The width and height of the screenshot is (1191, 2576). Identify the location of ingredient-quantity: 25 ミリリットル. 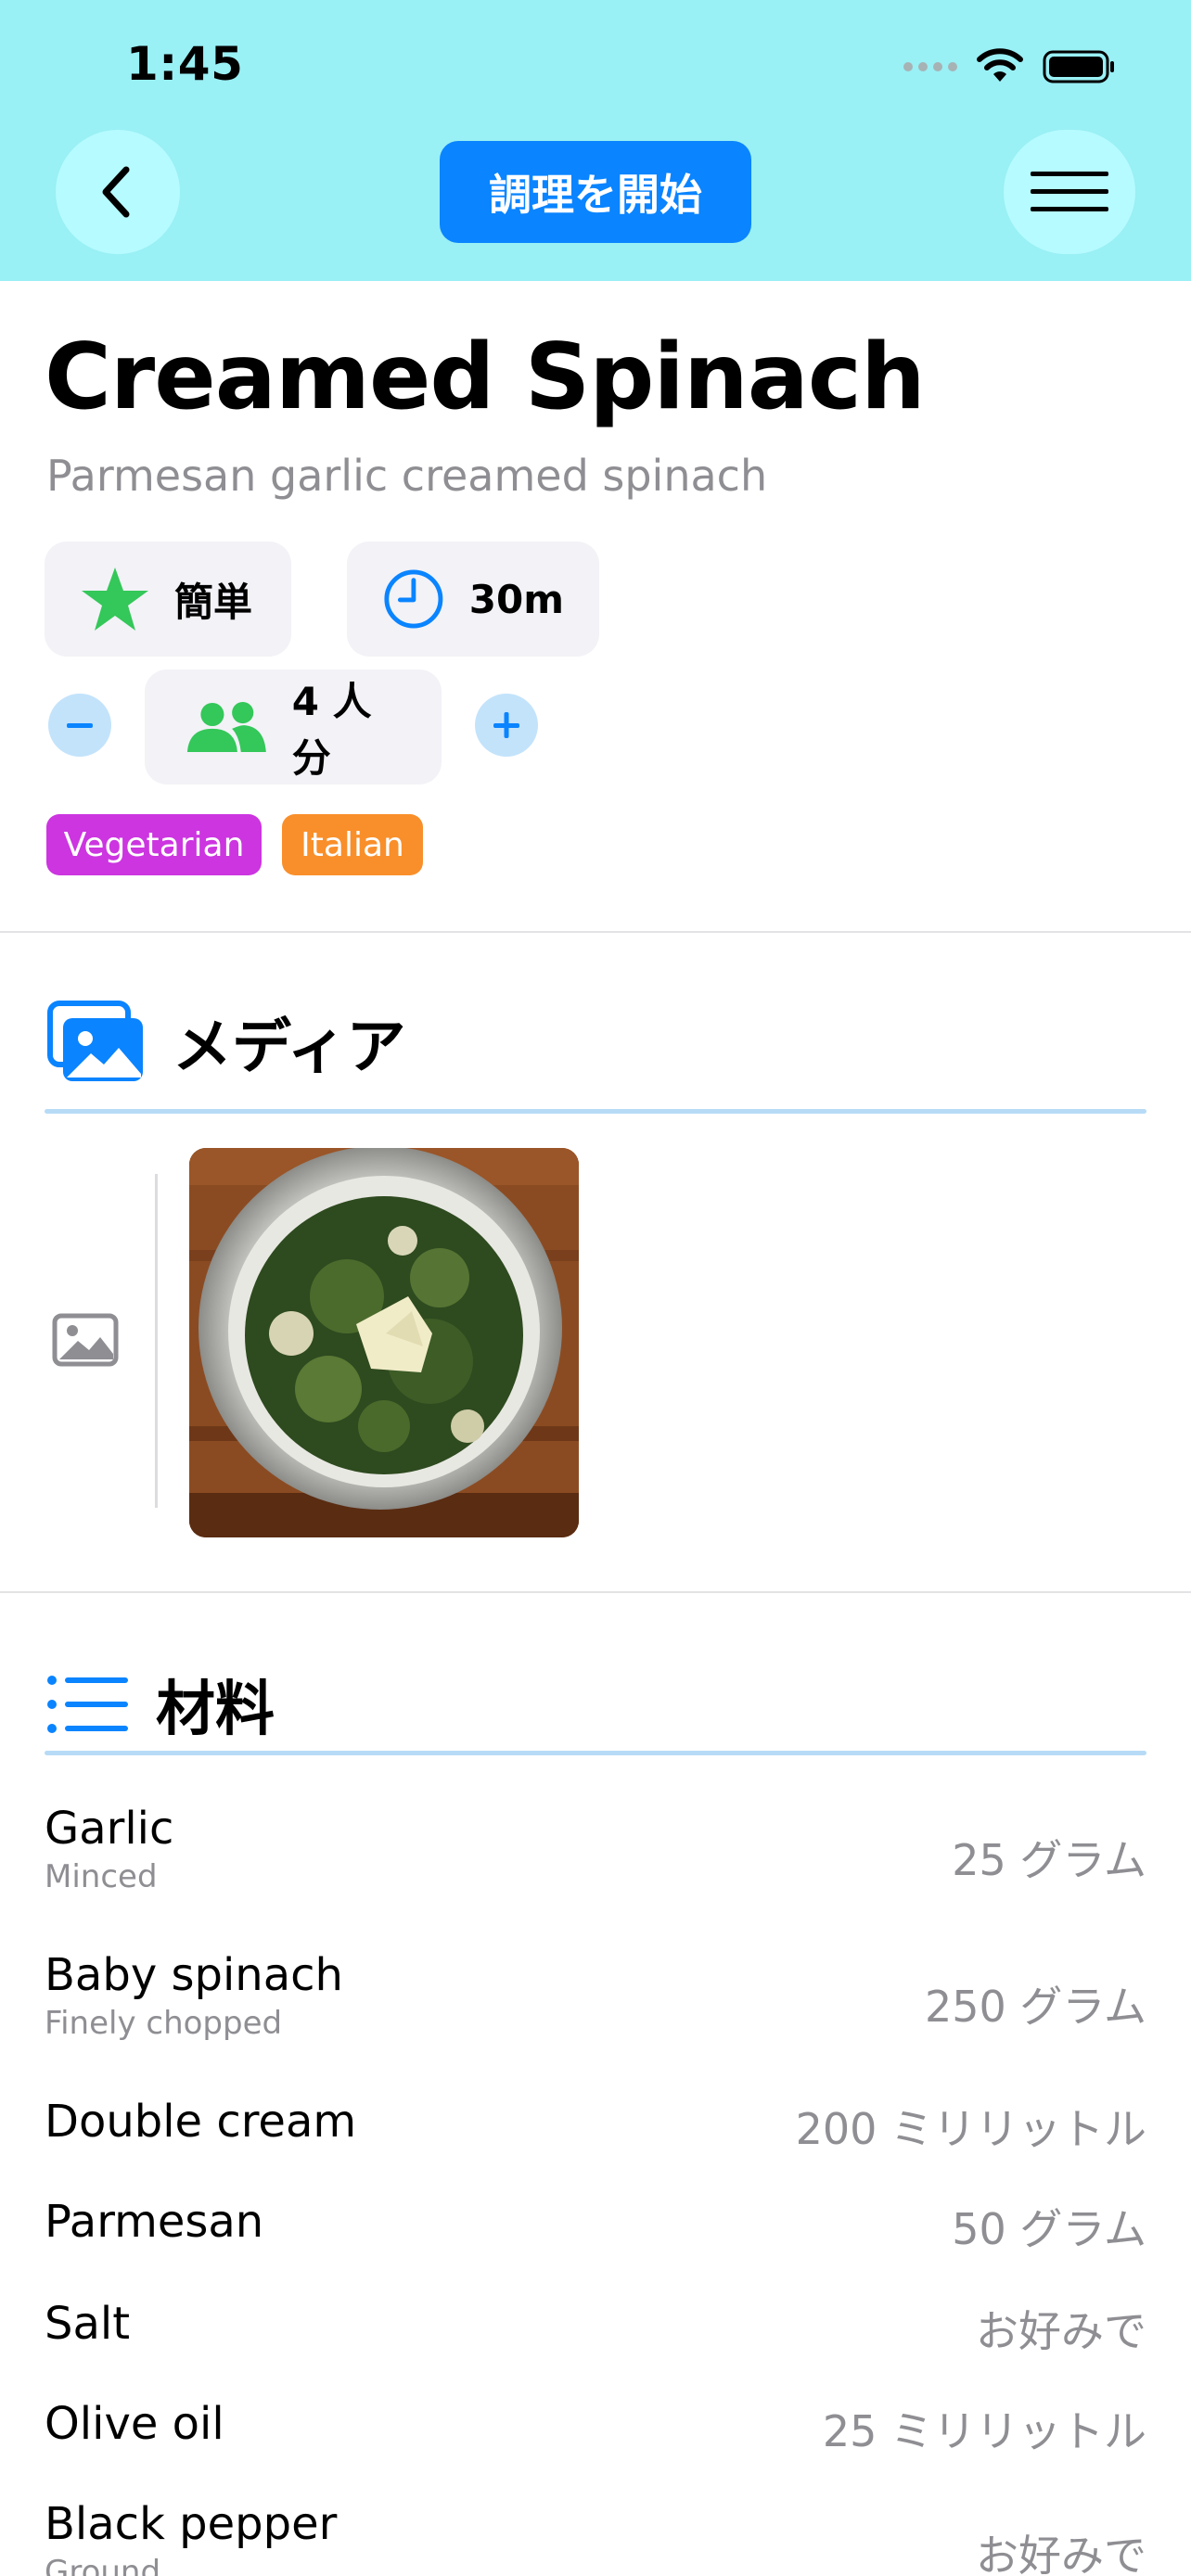
(984, 2431).